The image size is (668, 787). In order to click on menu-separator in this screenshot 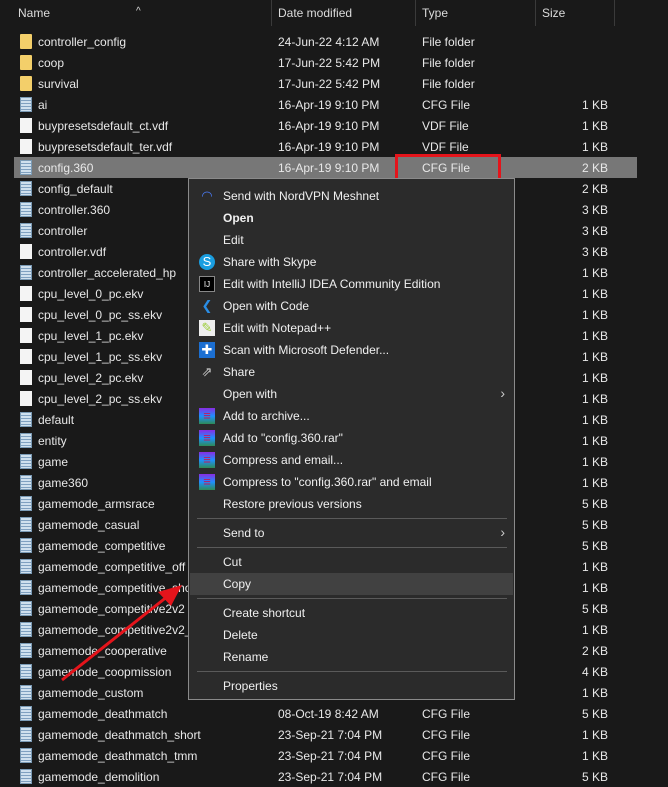, I will do `click(352, 518)`.